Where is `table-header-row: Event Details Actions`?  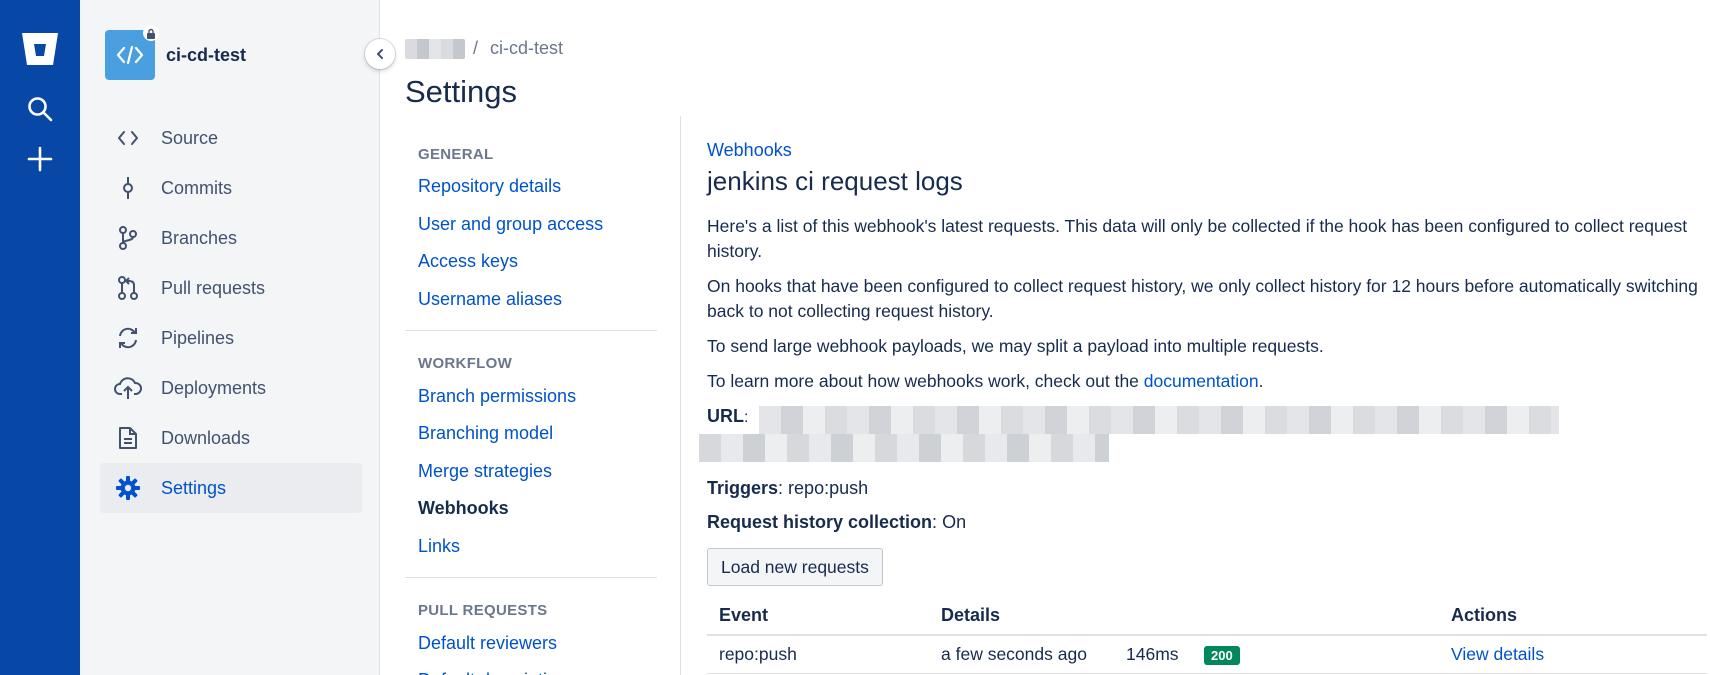 table-header-row: Event Details Actions is located at coordinates (1207, 616).